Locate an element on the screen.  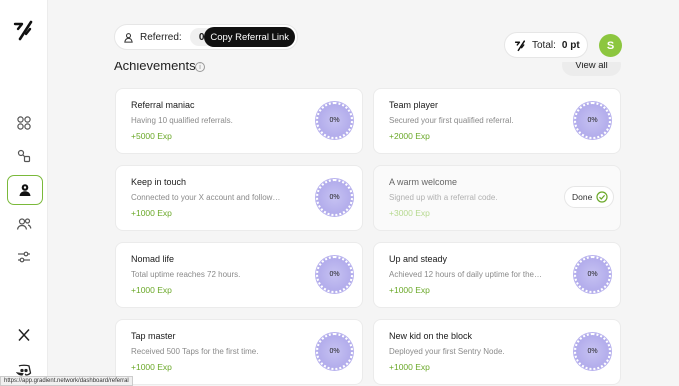
nav-settings is located at coordinates (24, 257).